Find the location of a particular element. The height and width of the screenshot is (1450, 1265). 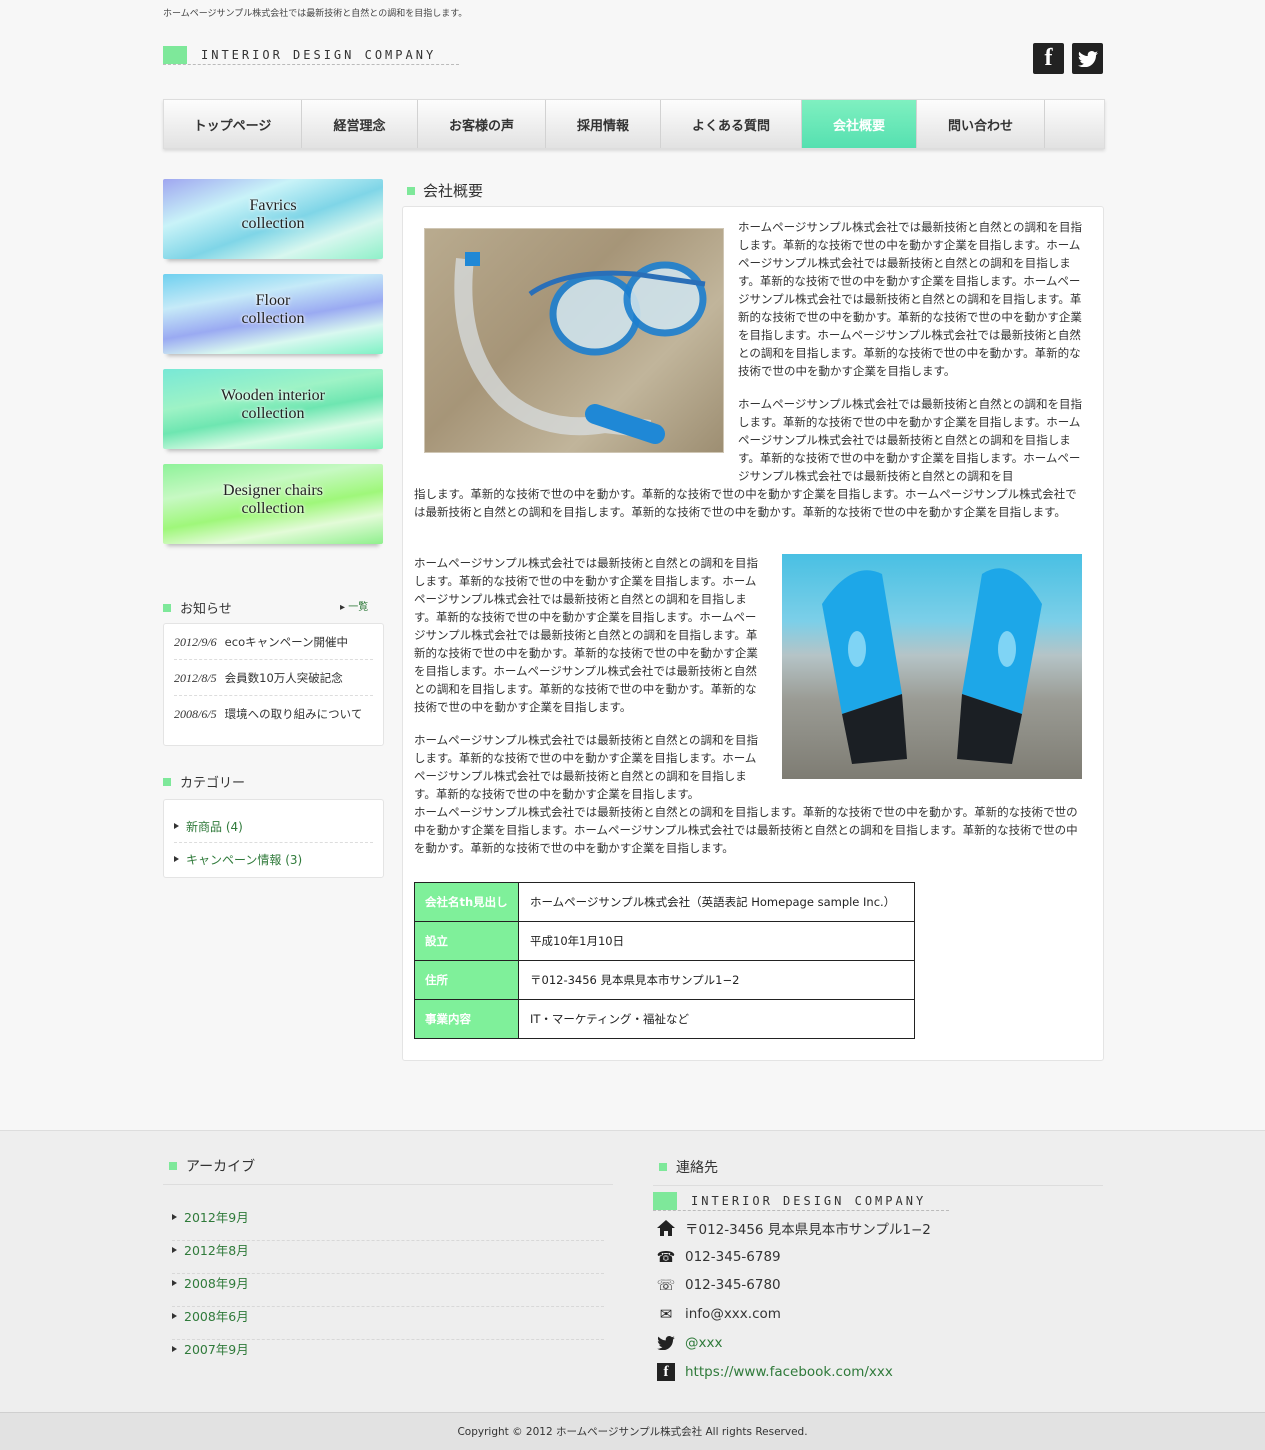

phone-icon: ☎ is located at coordinates (666, 1257).